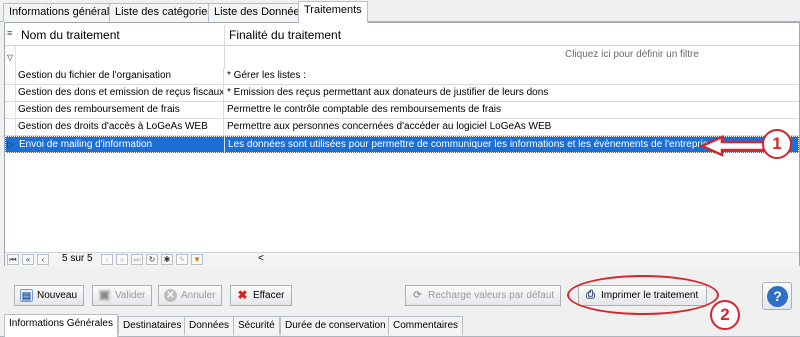  Describe the element at coordinates (182, 259) in the screenshot. I see `edit-record-icon: ✎` at that location.